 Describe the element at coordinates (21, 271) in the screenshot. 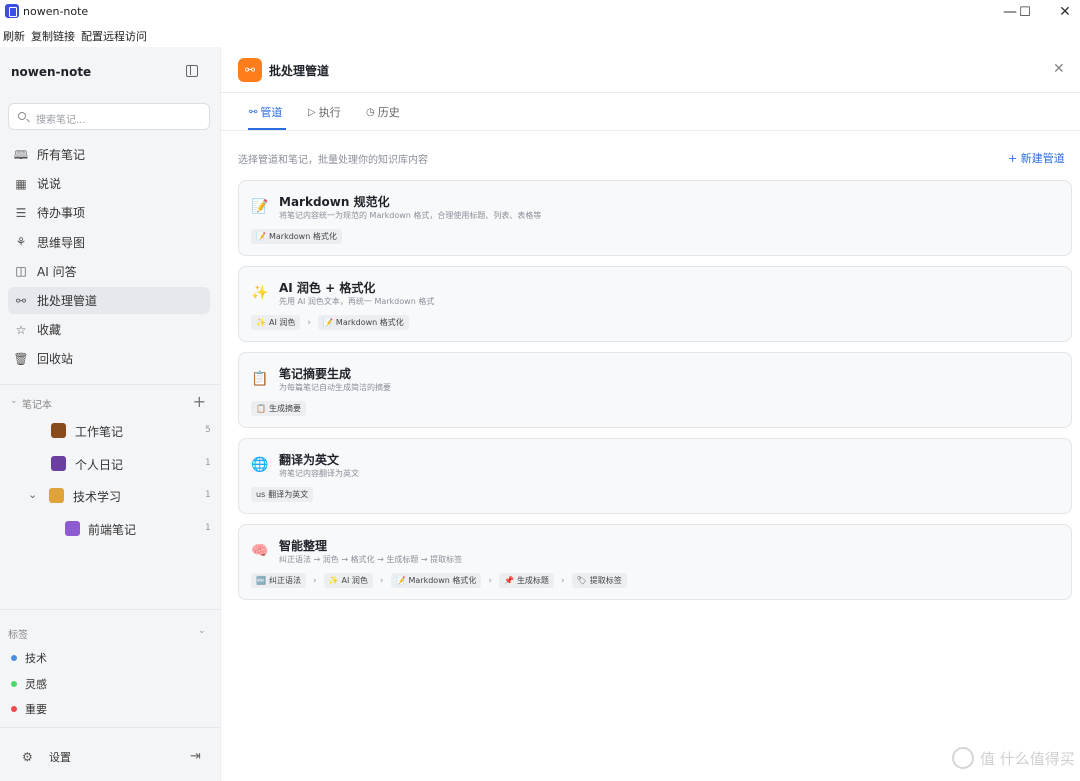

I see `bot-icon: ◫` at that location.